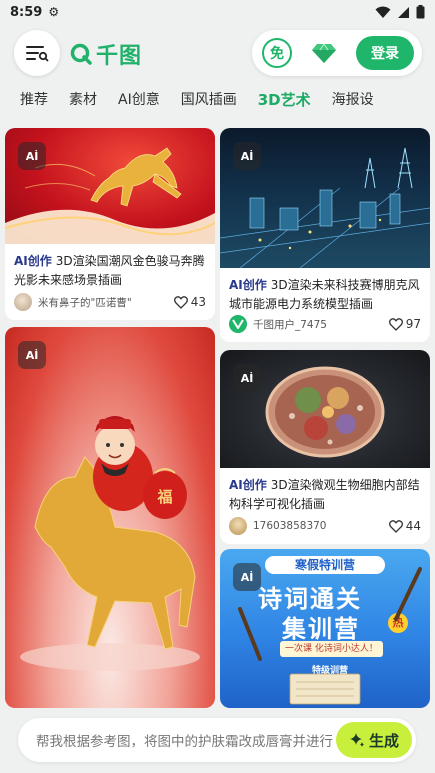 The height and width of the screenshot is (773, 435). Describe the element at coordinates (164, 497) in the screenshot. I see `svg-text: 福` at that location.